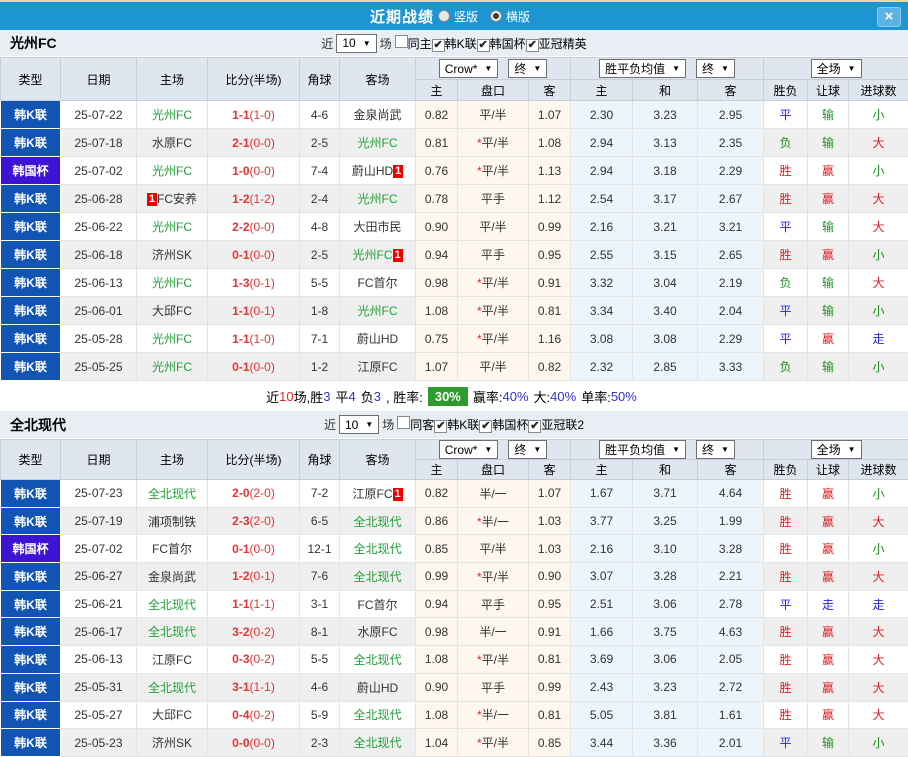 This screenshot has height=757, width=908. I want to click on home-odds: 0.90, so click(437, 227).